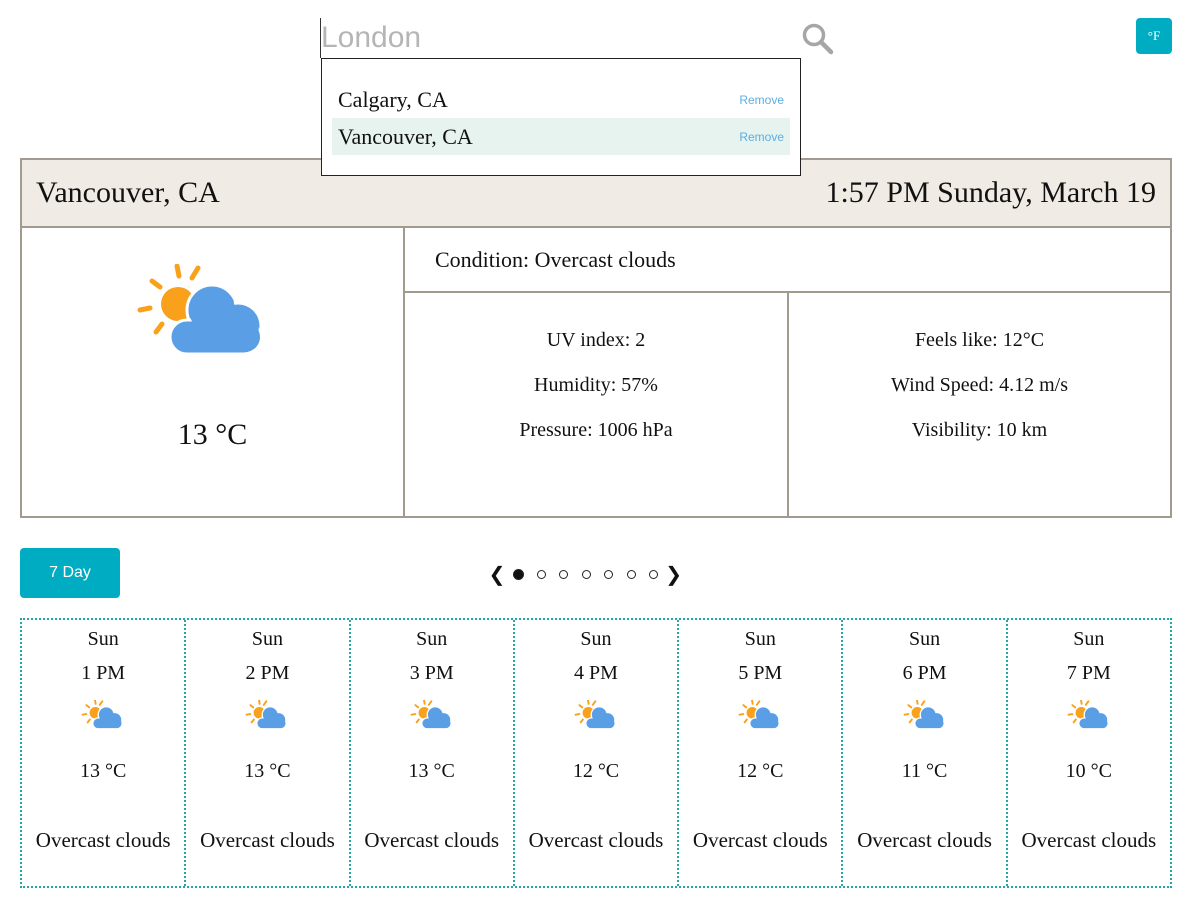 The height and width of the screenshot is (908, 1195). What do you see at coordinates (104, 753) in the screenshot?
I see `hourly-card: Sun 1 PM 13 °C Overcast clouds` at bounding box center [104, 753].